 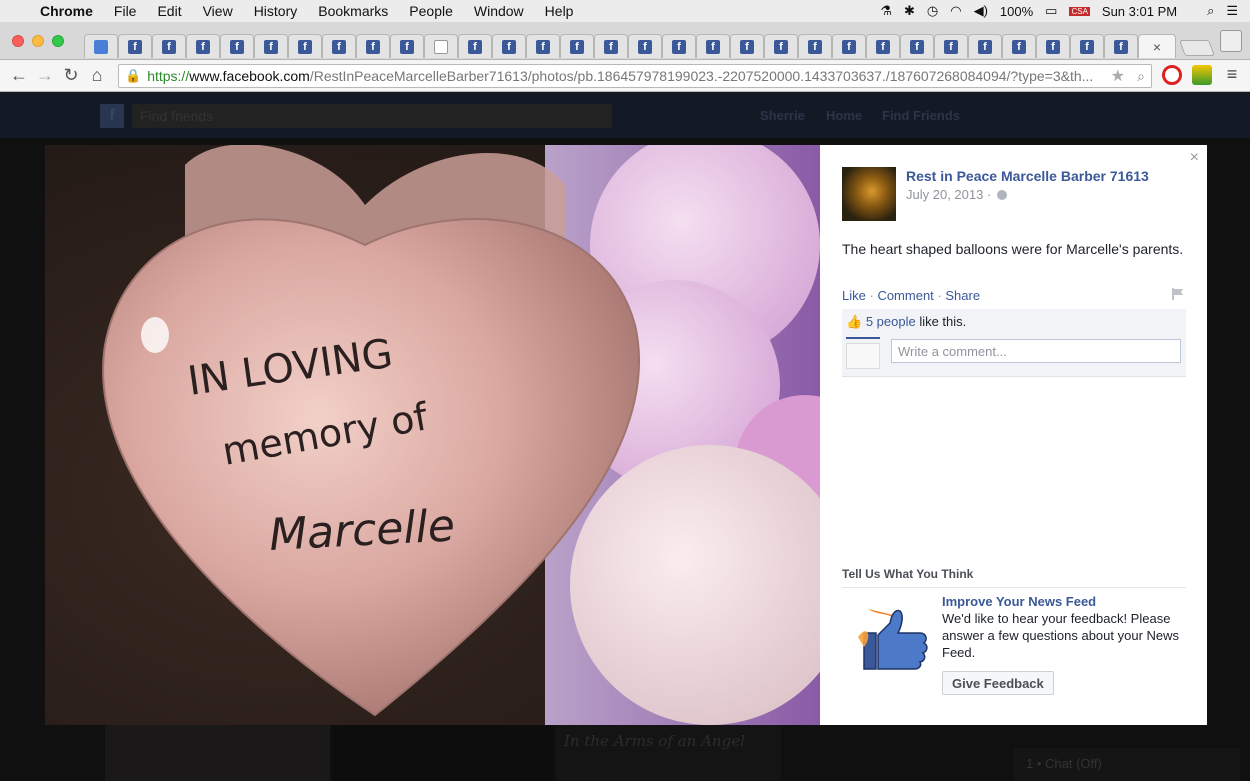 I want to click on active-tab: ×, so click(x=1157, y=46).